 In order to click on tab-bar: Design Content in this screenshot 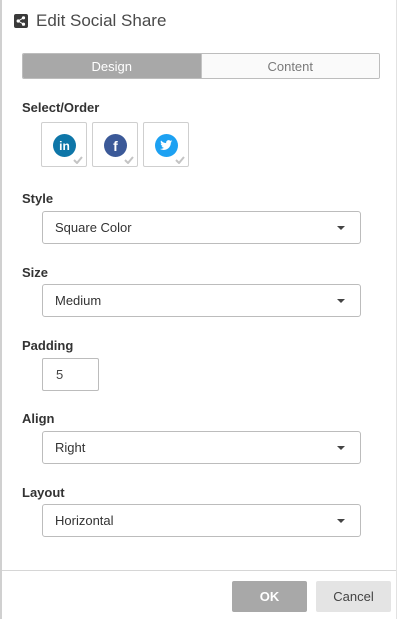, I will do `click(201, 66)`.